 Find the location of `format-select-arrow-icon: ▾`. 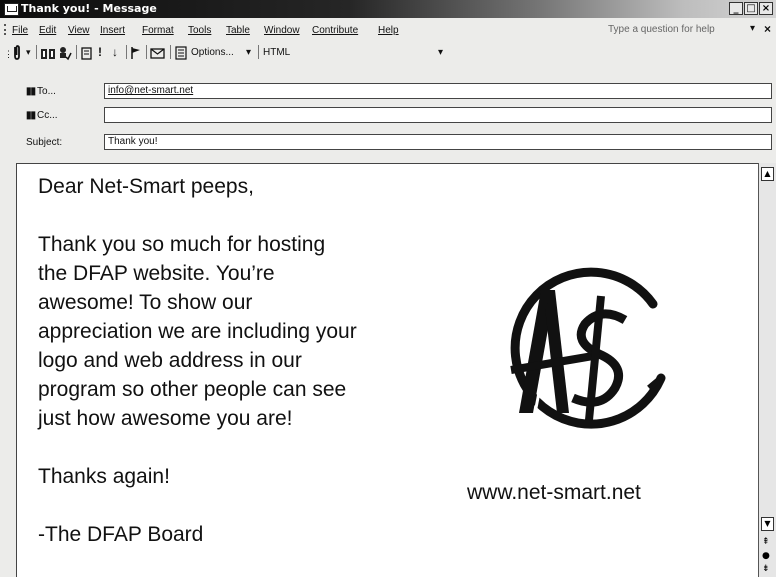

format-select-arrow-icon: ▾ is located at coordinates (440, 52).